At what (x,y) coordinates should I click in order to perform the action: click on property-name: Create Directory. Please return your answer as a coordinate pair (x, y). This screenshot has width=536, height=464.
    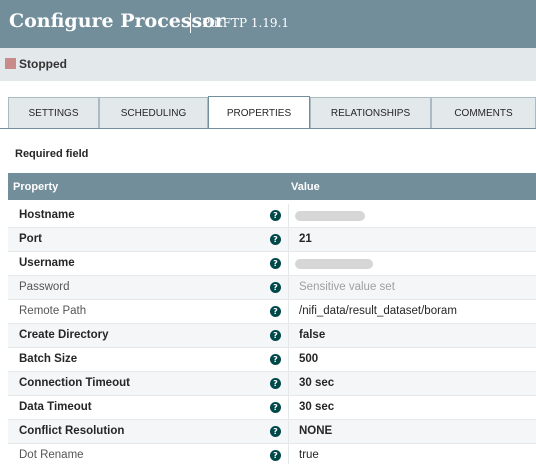
    Looking at the image, I should click on (64, 335).